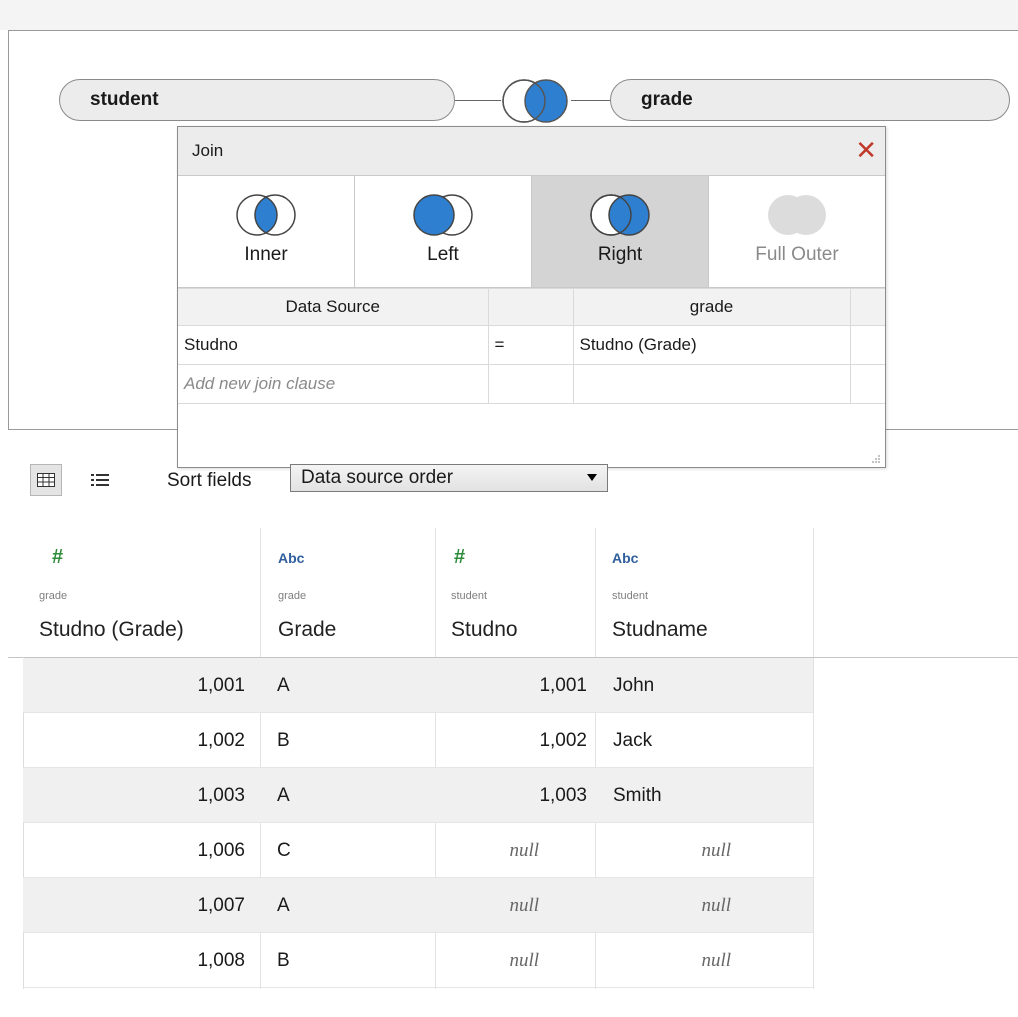 The width and height of the screenshot is (1018, 1017). Describe the element at coordinates (711, 384) in the screenshot. I see `add-clause-right-cell` at that location.